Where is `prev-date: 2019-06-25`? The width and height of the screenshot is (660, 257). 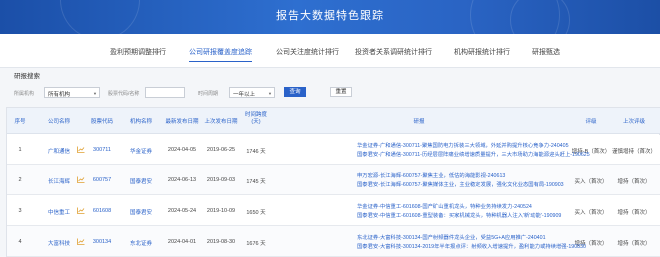 prev-date: 2019-06-25 is located at coordinates (221, 150).